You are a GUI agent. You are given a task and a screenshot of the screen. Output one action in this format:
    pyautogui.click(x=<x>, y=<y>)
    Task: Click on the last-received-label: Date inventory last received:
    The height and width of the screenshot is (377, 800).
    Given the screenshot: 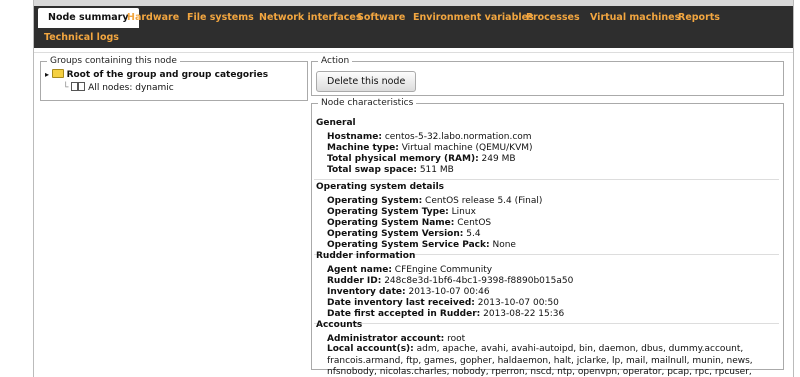 What is the action you would take?
    pyautogui.click(x=401, y=303)
    